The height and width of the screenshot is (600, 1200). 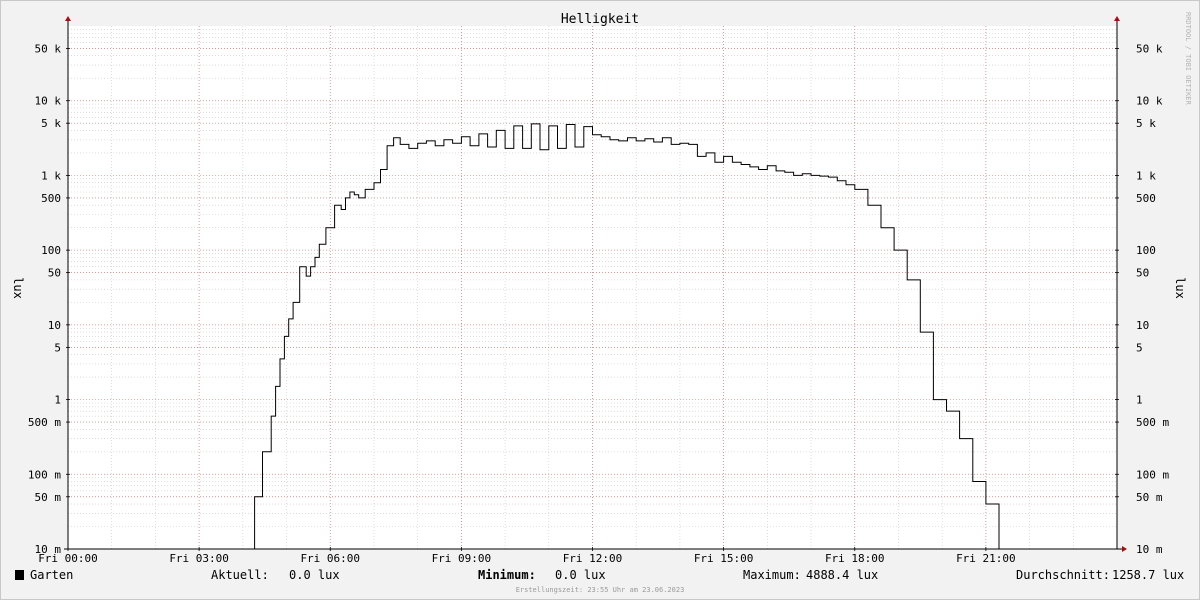 I want to click on y-axis-arrow-left, so click(x=68, y=18).